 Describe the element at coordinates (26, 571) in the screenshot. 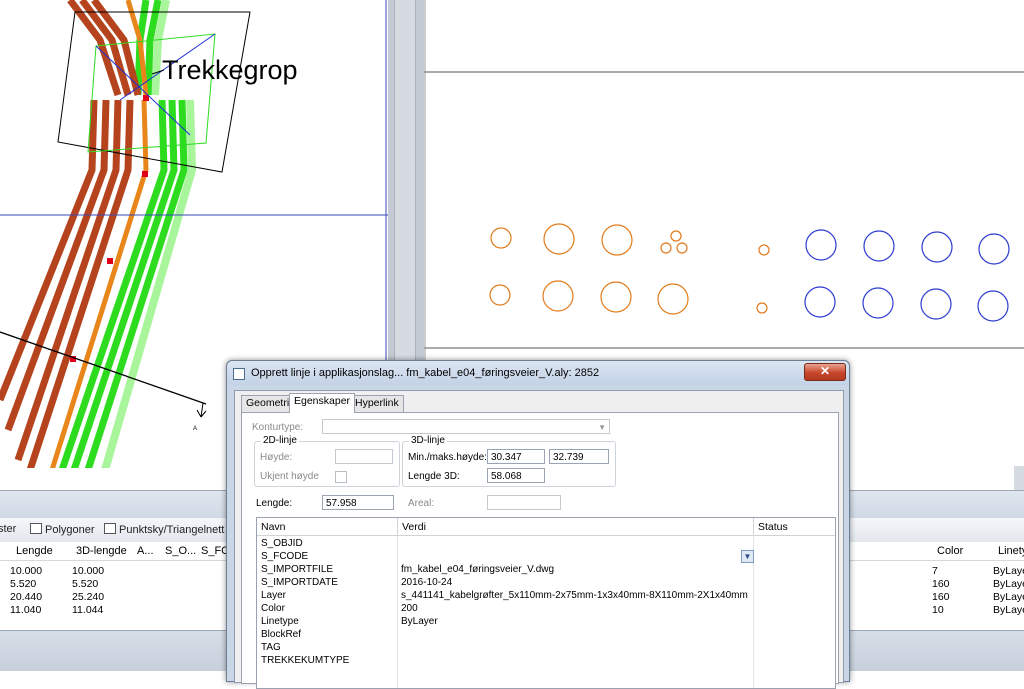

I see `cell-lengde: 10.000` at that location.